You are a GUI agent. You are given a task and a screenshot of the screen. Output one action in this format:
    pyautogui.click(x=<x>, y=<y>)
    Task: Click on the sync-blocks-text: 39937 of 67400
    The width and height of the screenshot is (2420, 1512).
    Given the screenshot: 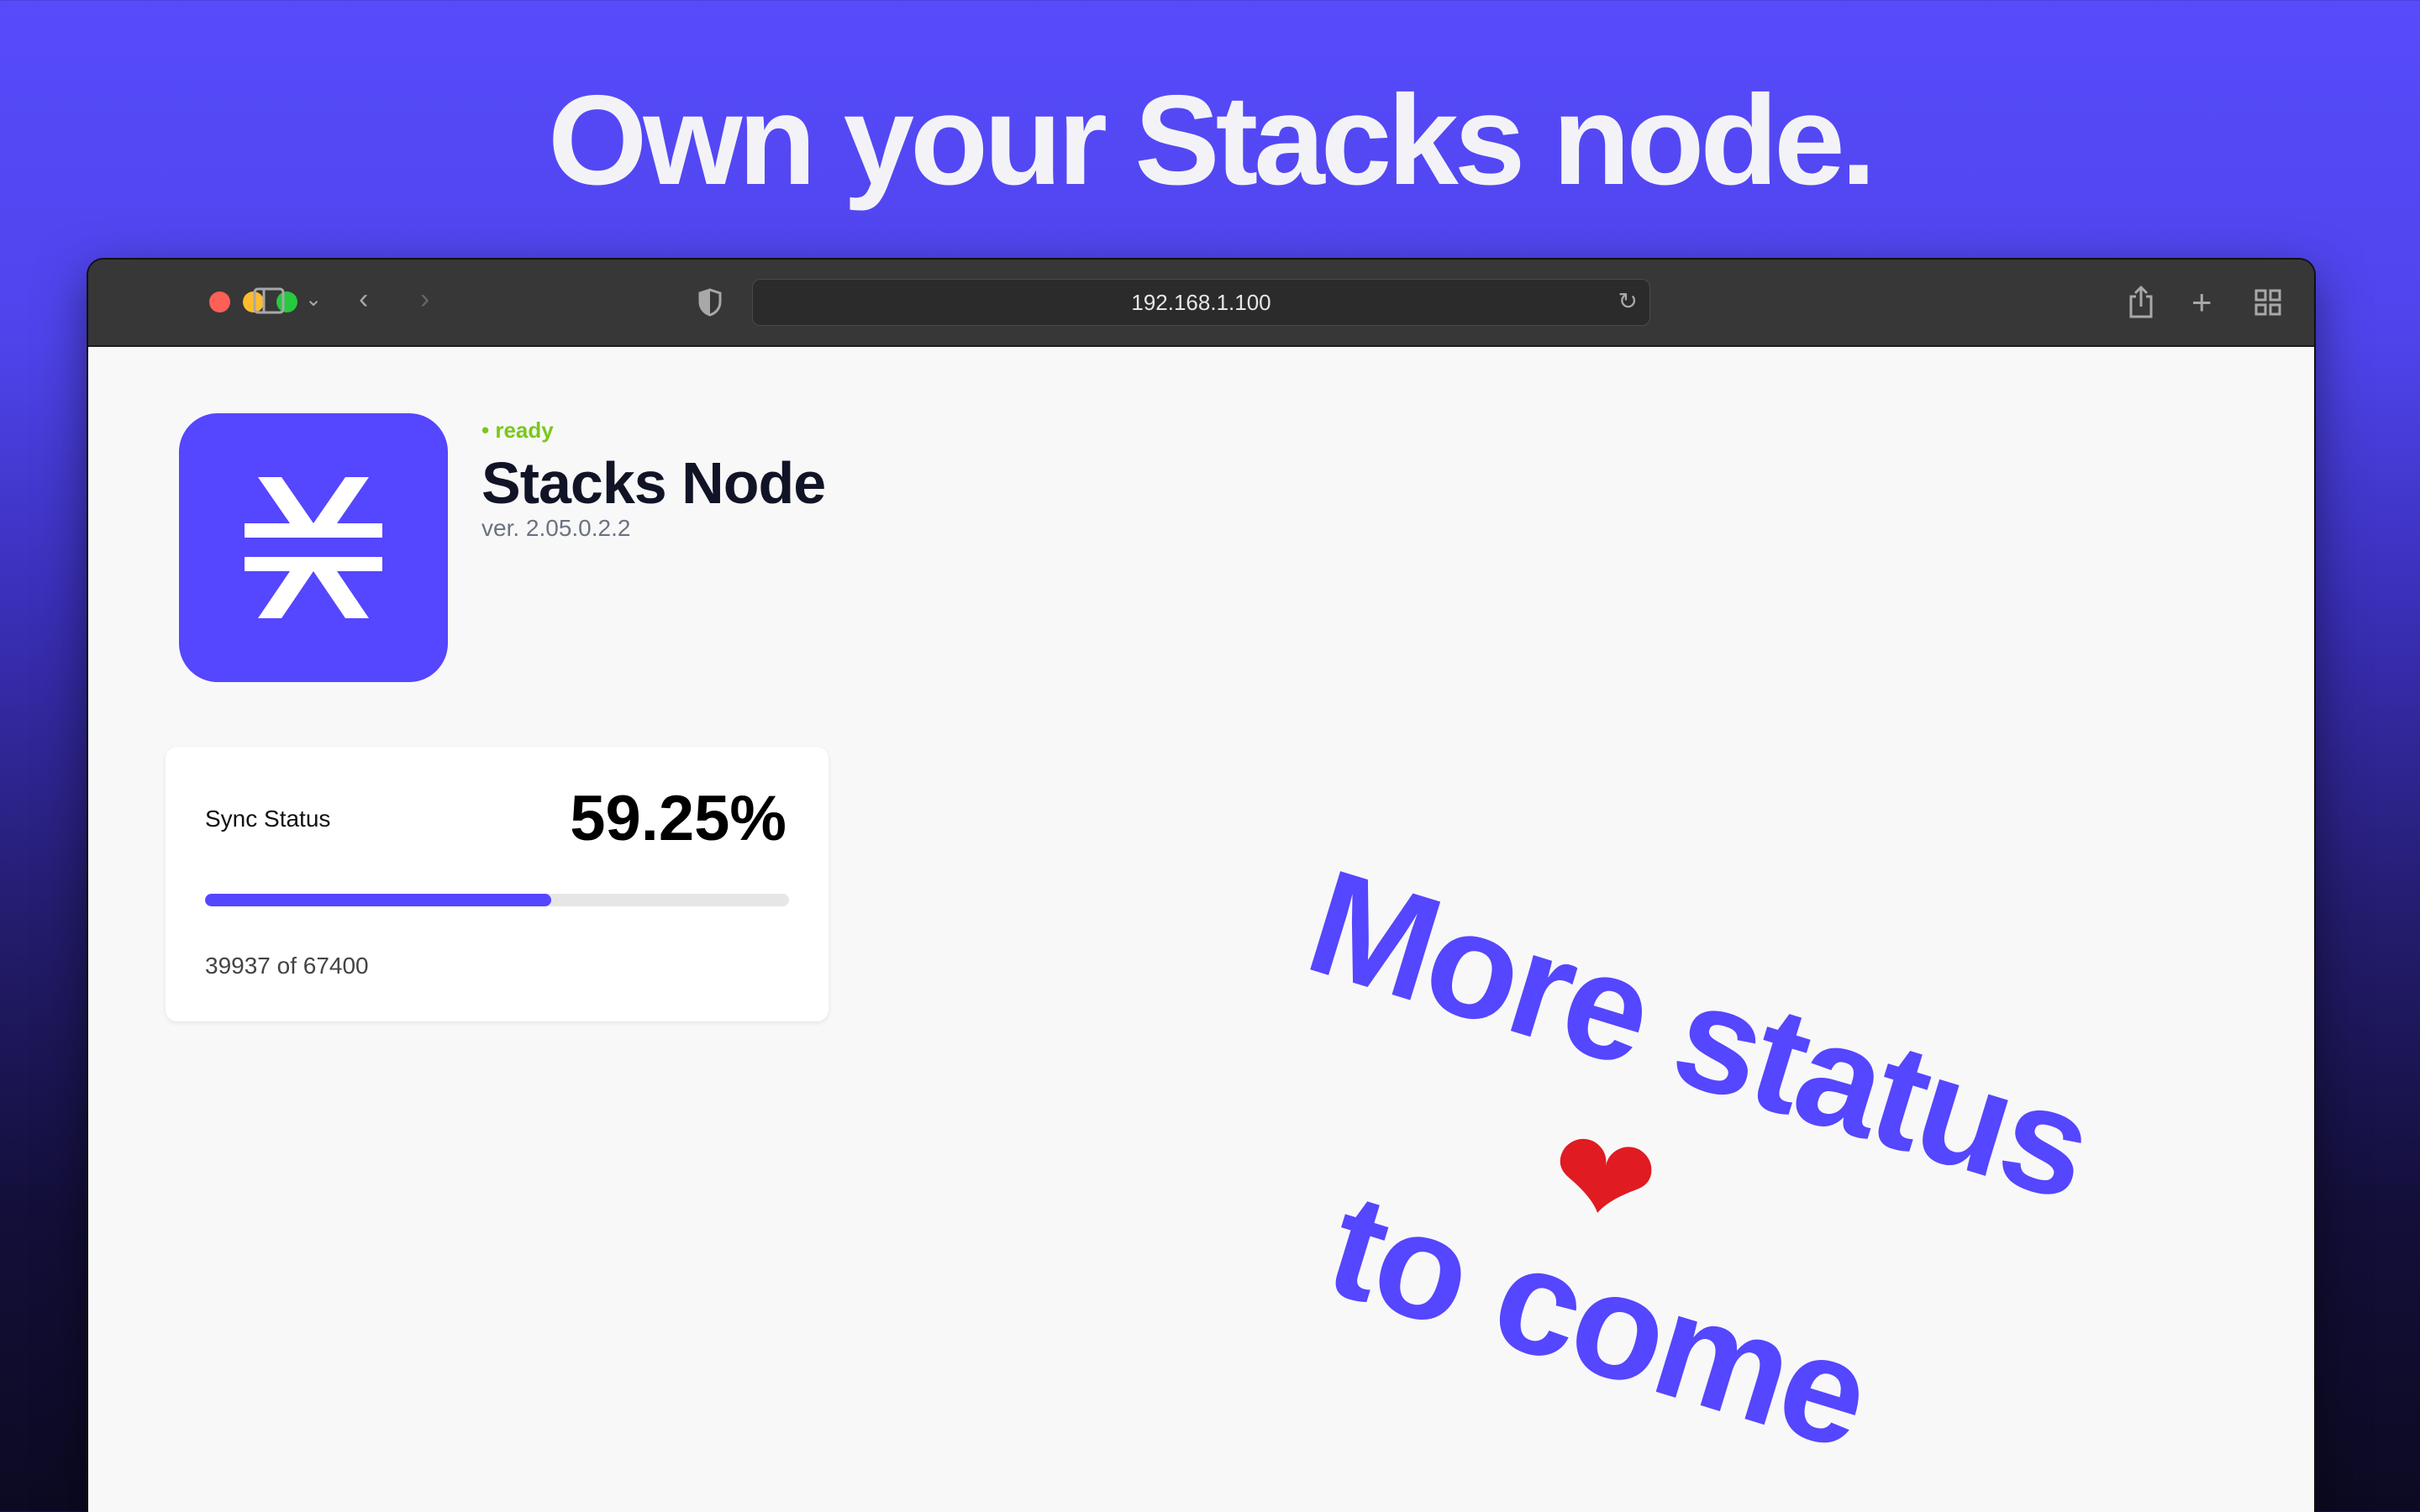 What is the action you would take?
    pyautogui.click(x=287, y=966)
    